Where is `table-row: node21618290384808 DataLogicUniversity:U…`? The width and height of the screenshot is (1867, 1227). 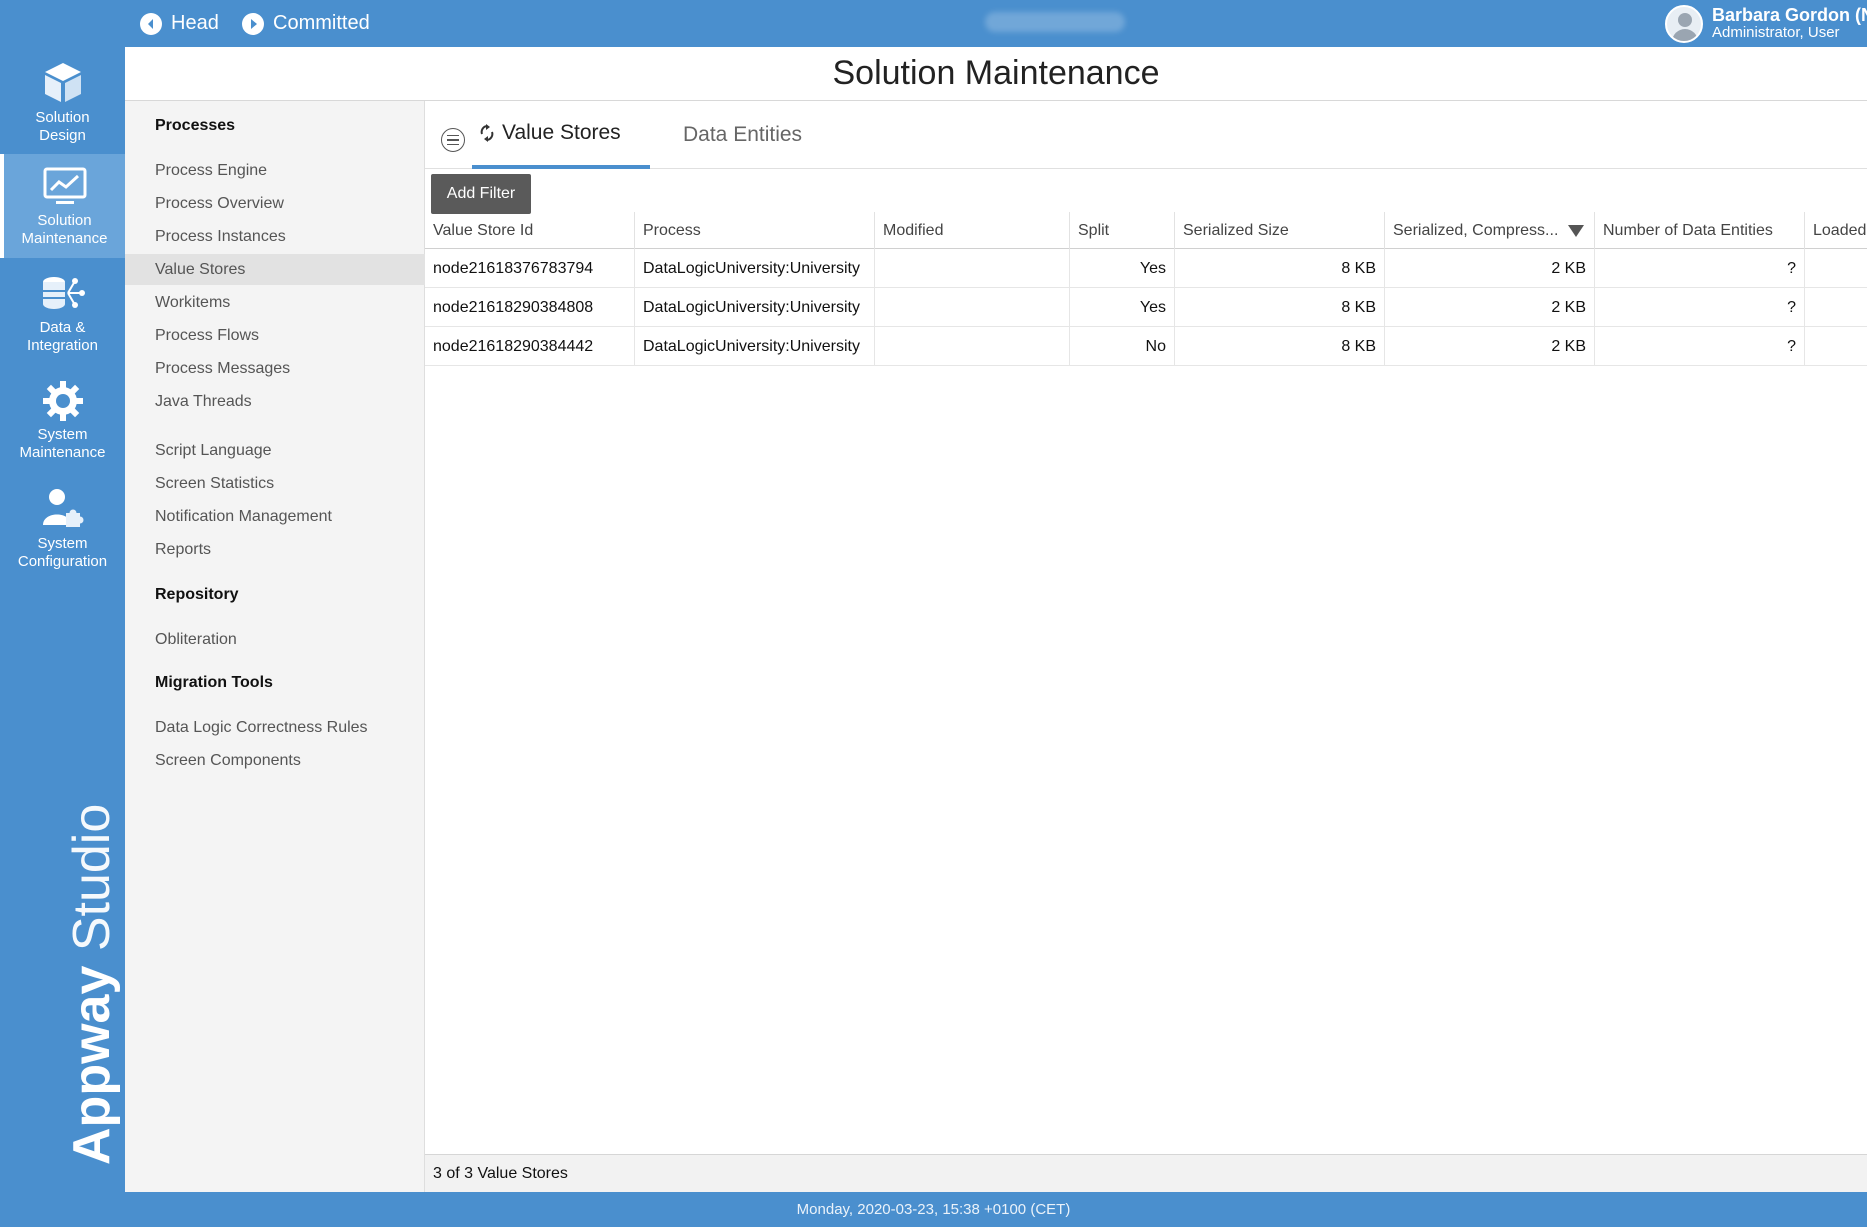
table-row: node21618290384808 DataLogicUniversity:U… is located at coordinates (1146, 307).